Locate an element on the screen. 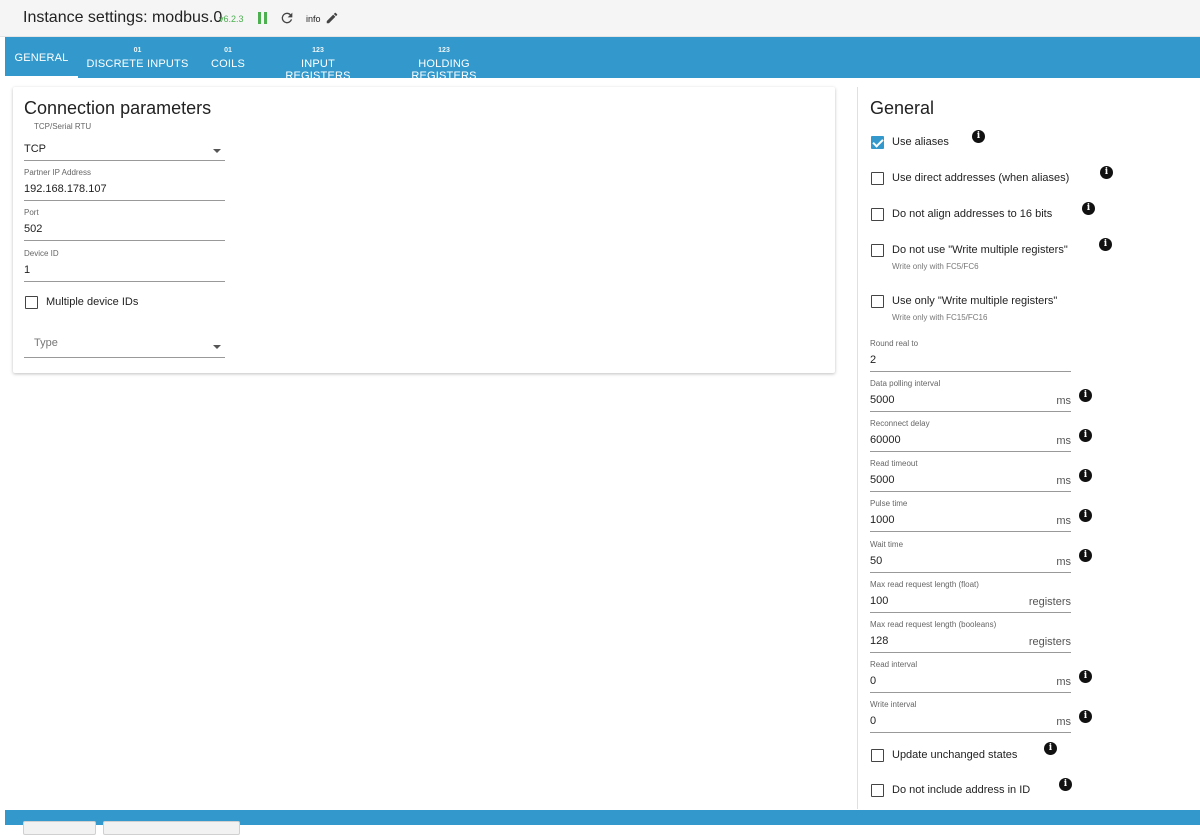  multiple-device-ids-checkbox is located at coordinates (31, 302).